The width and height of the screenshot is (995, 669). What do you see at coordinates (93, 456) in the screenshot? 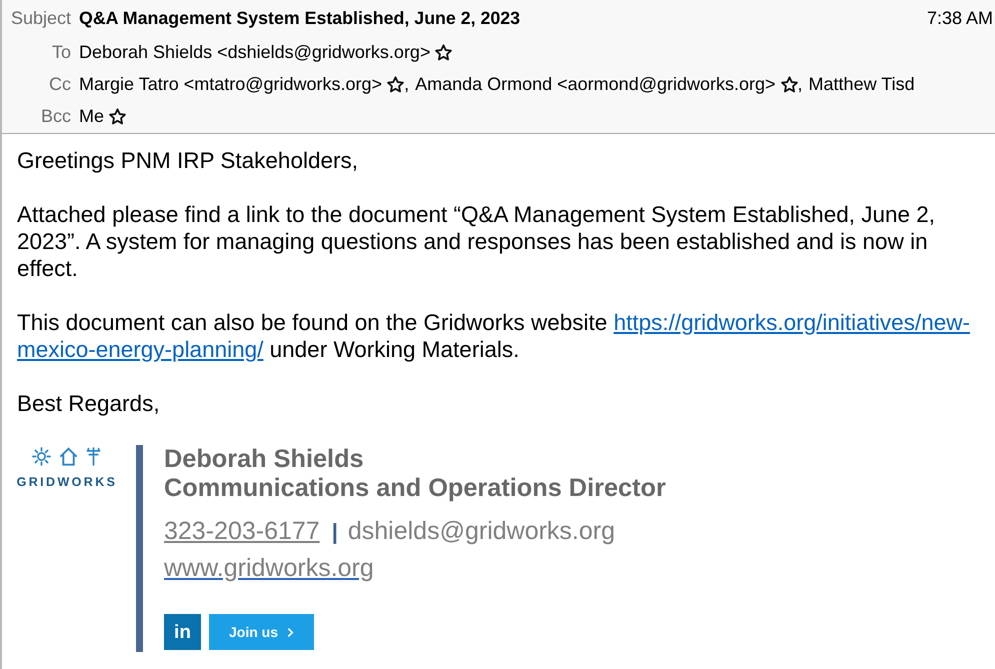
I see `utility-pole-icon` at bounding box center [93, 456].